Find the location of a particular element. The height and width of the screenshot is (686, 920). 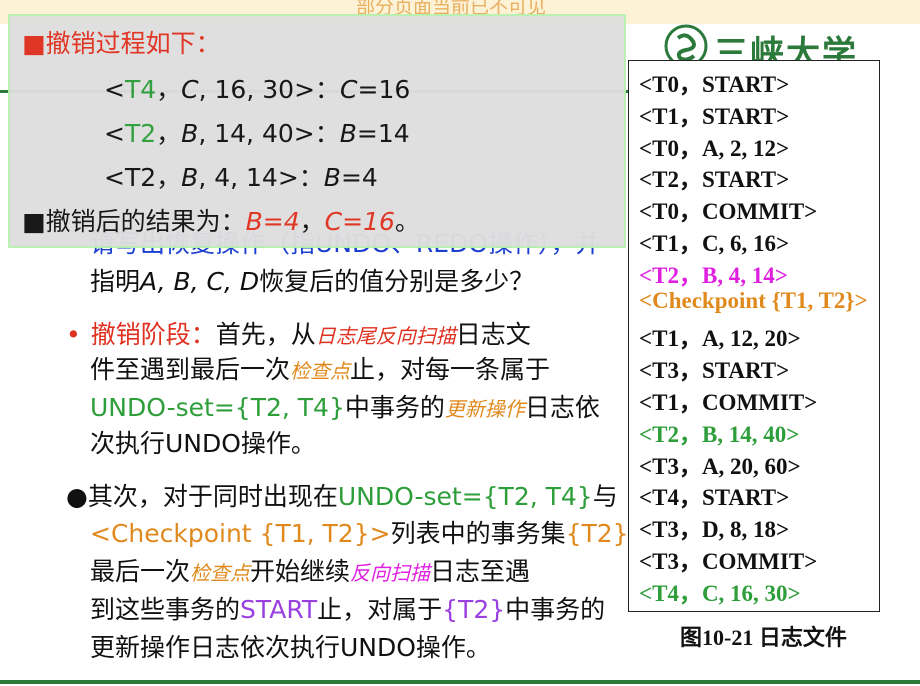

question-pre: 指明 is located at coordinates (115, 281).